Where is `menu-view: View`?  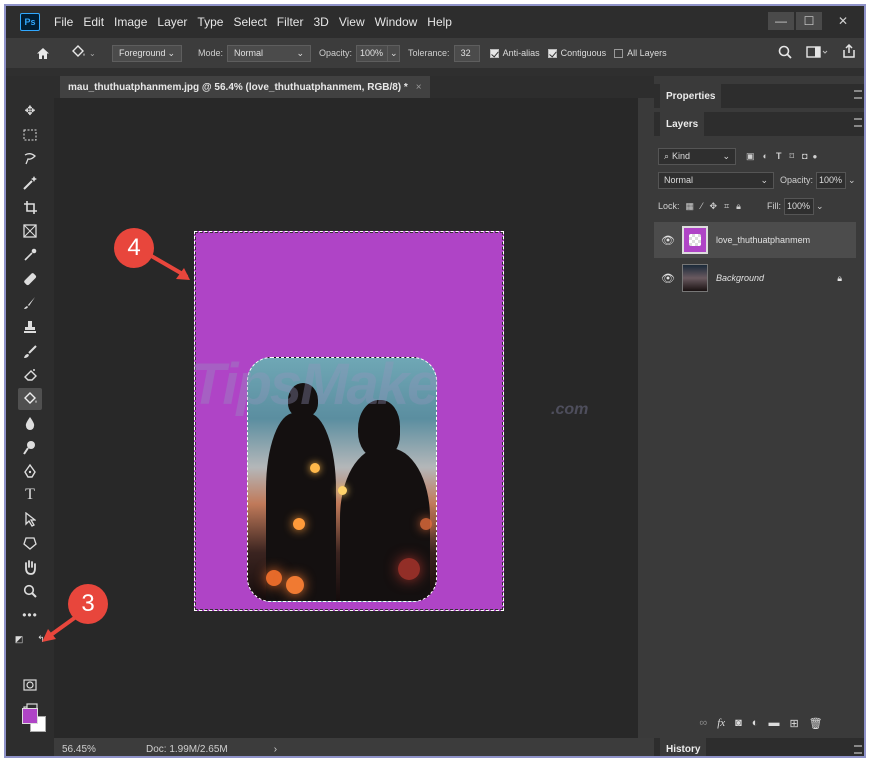 menu-view: View is located at coordinates (352, 22).